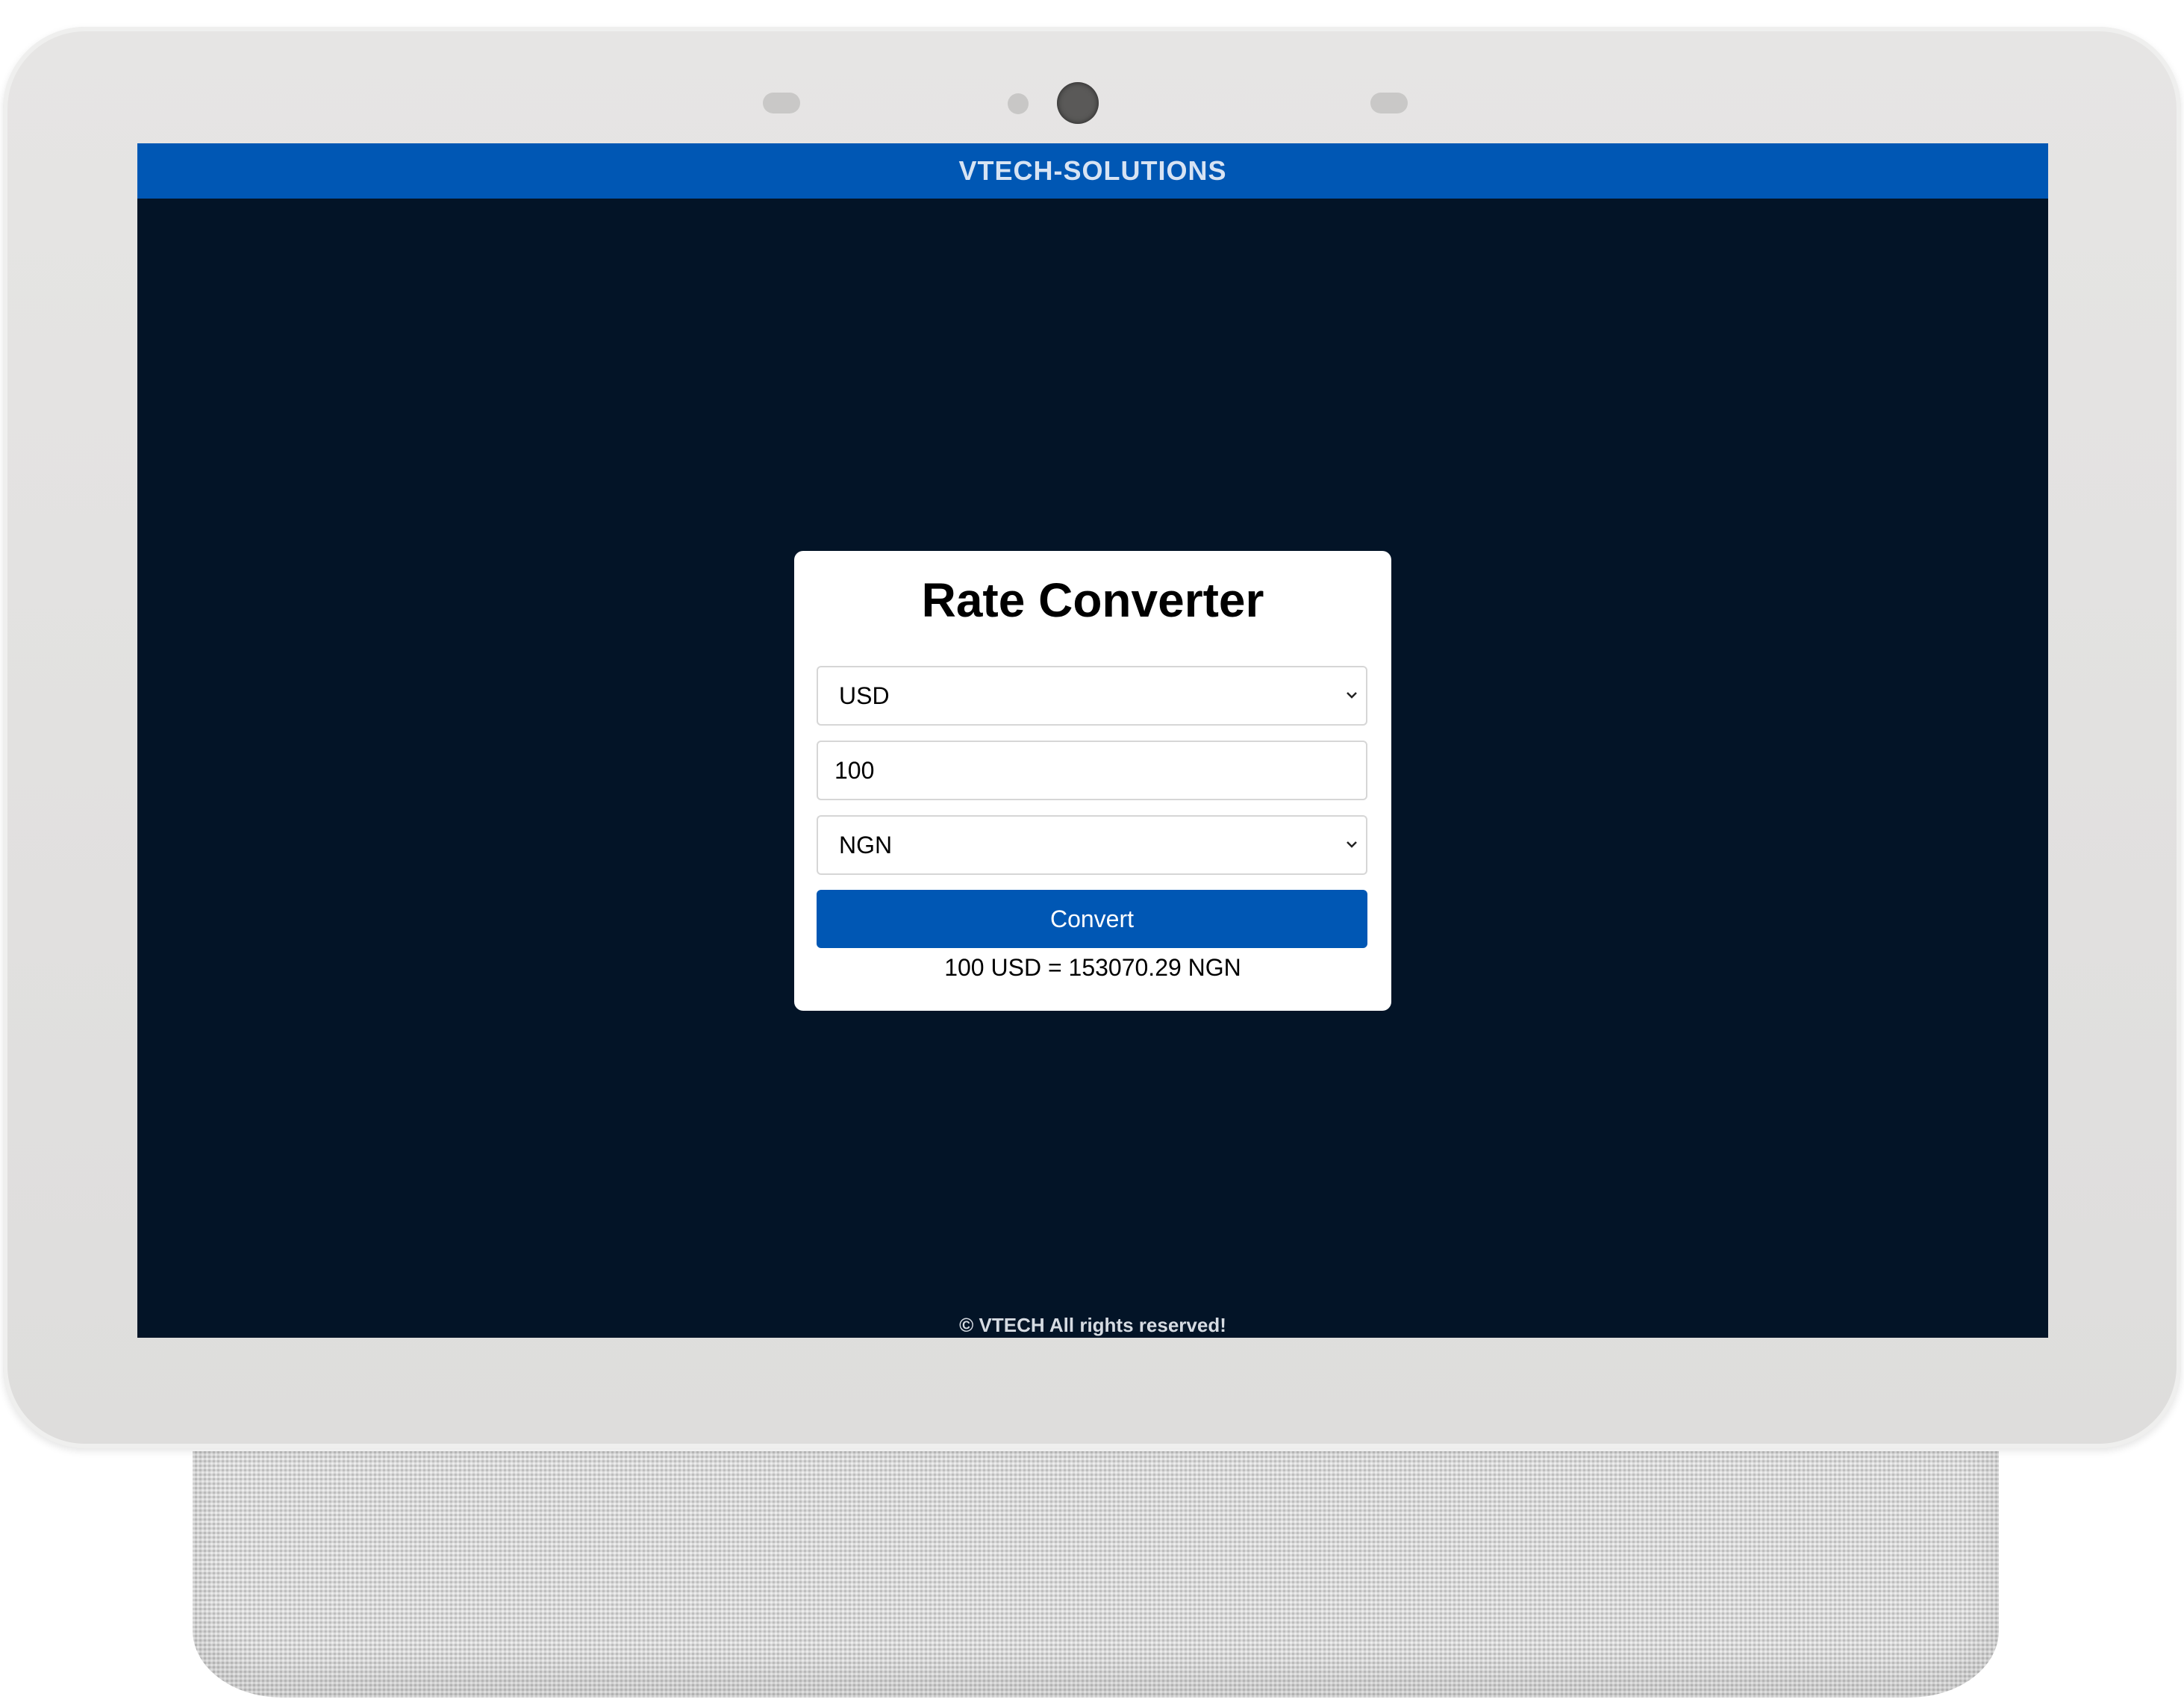  I want to click on top-bar: VTECH-SOLUTIONS, so click(1092, 171).